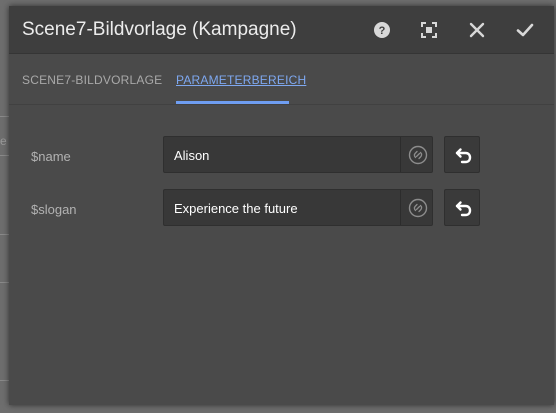 The image size is (556, 413). What do you see at coordinates (232, 102) in the screenshot?
I see `active-tab-indicator` at bounding box center [232, 102].